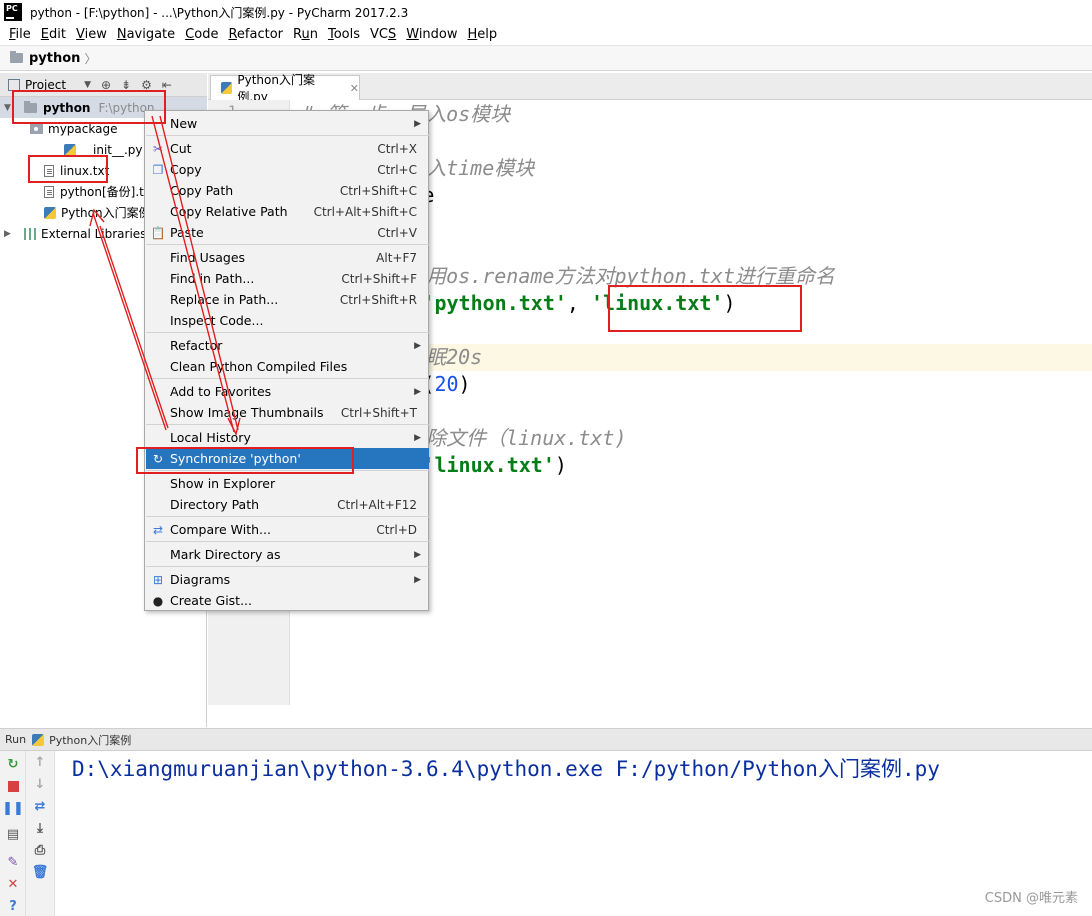 This screenshot has width=1092, height=916. I want to click on menu-run: Run, so click(305, 34).